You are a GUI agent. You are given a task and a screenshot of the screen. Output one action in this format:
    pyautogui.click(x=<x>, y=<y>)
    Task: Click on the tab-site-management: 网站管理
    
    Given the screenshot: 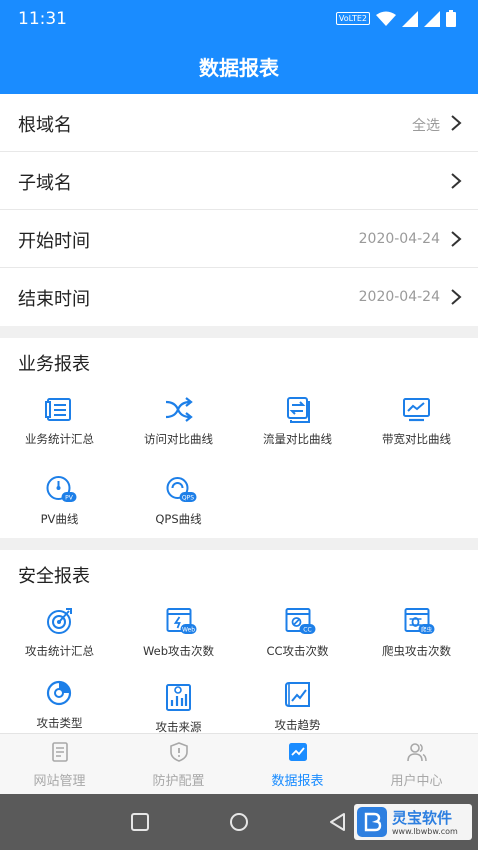 What is the action you would take?
    pyautogui.click(x=59, y=764)
    